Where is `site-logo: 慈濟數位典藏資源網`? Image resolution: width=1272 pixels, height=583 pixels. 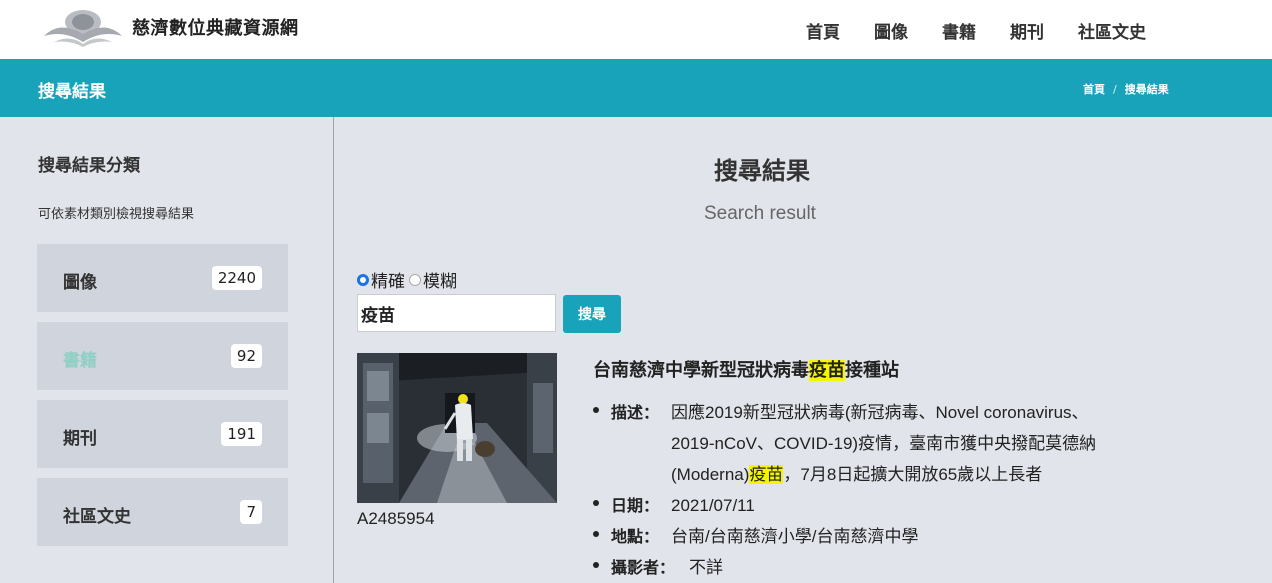
site-logo: 慈濟數位典藏資源網 is located at coordinates (169, 27).